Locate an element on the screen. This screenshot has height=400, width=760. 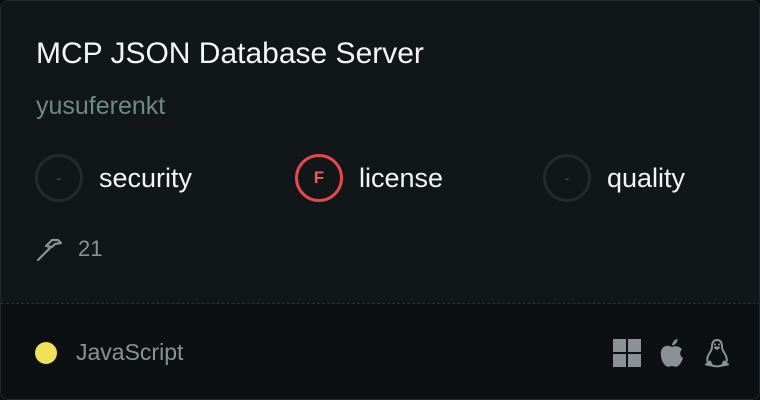
server-owner: yusuferenkt is located at coordinates (100, 106).